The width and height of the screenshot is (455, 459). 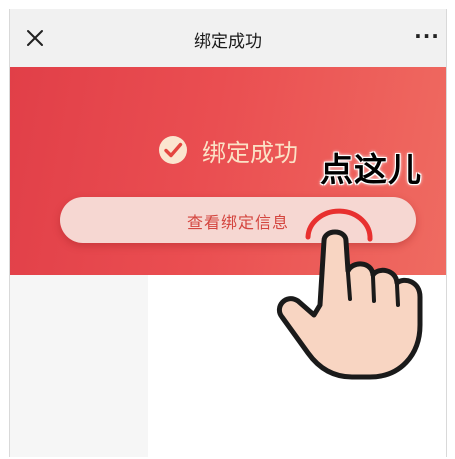 I want to click on content-left-panel, so click(x=79, y=366).